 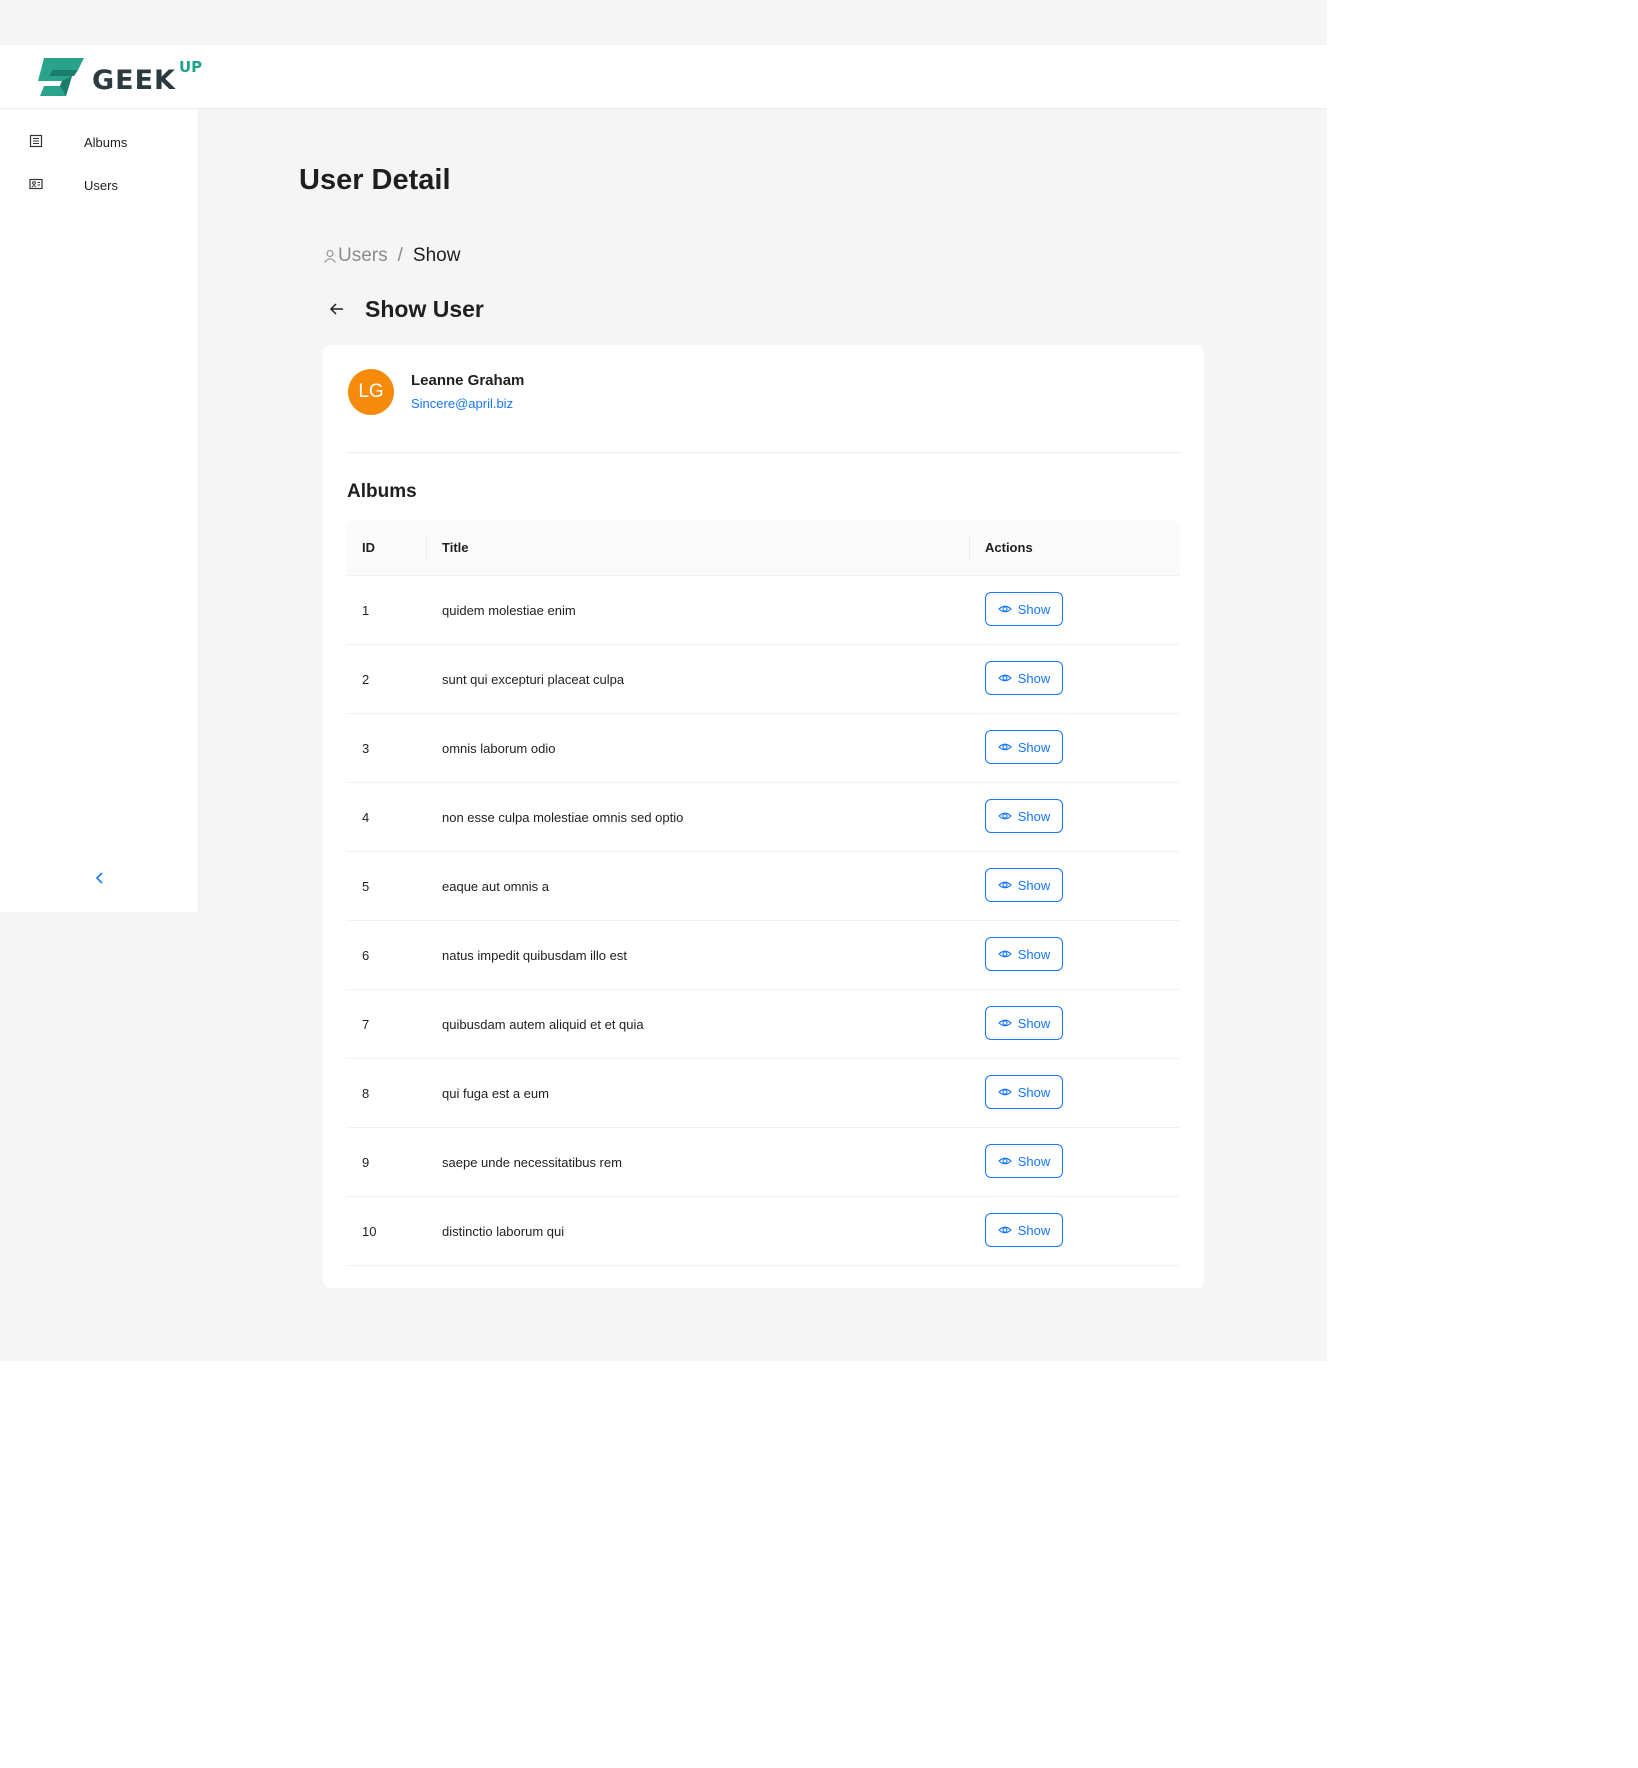 I want to click on sidebar: Albums Users, so click(x=99, y=510).